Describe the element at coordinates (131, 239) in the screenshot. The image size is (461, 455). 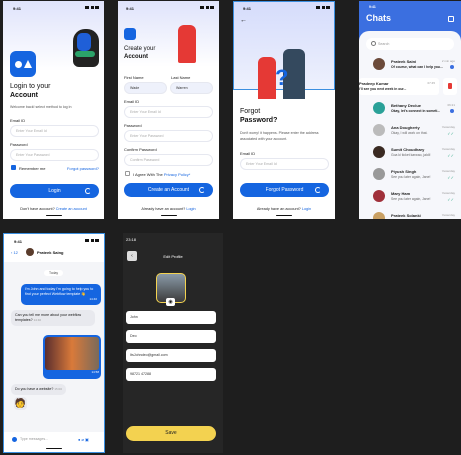
I see `status-time: 23:18` at that location.